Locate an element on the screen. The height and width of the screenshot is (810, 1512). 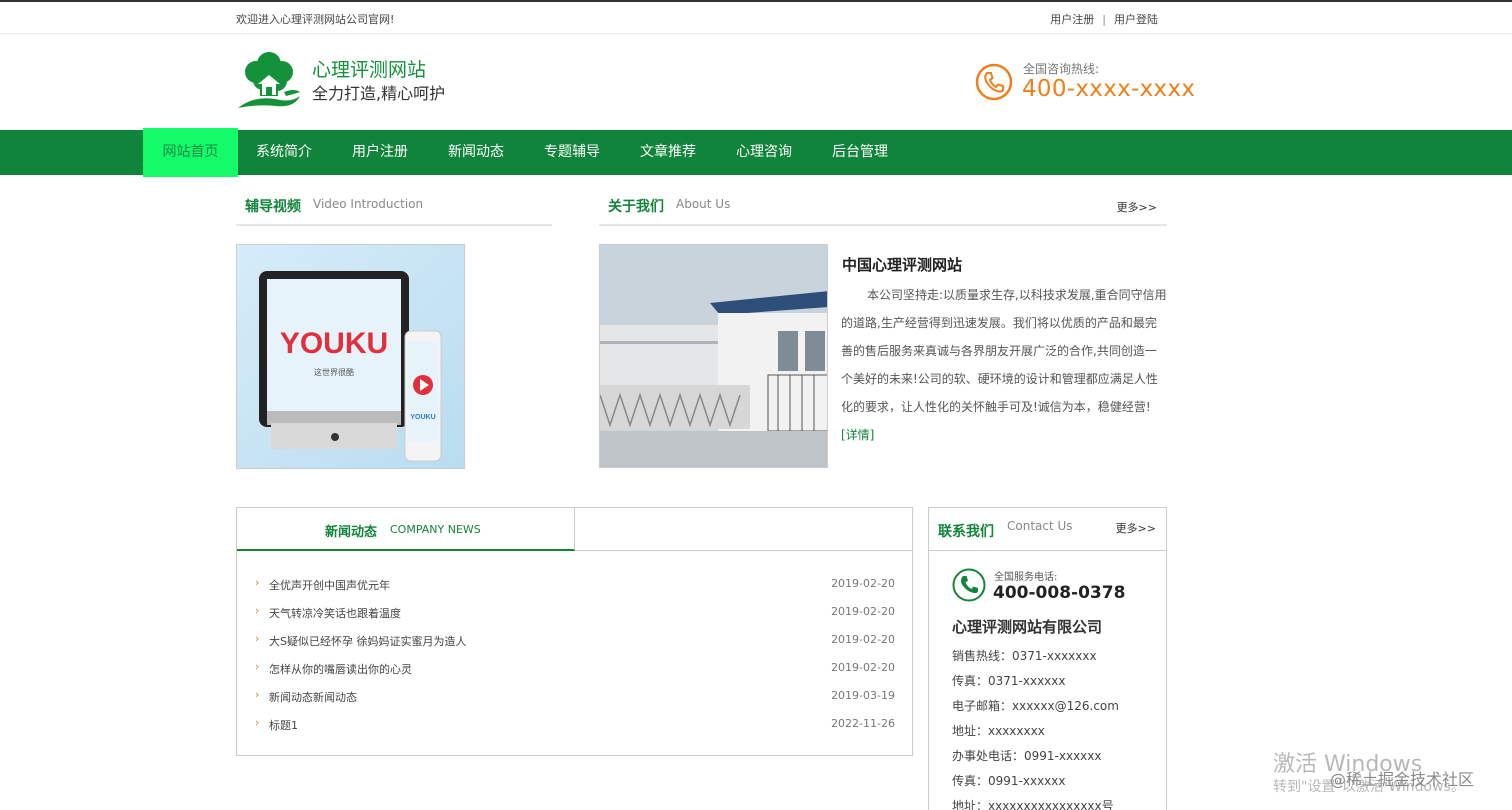
news-item-title: 标题1 is located at coordinates (283, 725).